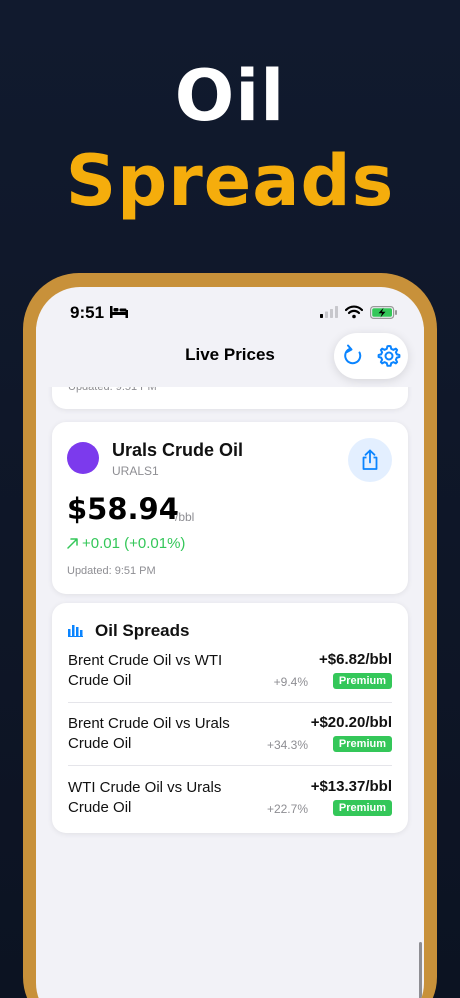 The height and width of the screenshot is (998, 460). Describe the element at coordinates (351, 722) in the screenshot. I see `spread-value: +$20.20/bbl` at that location.